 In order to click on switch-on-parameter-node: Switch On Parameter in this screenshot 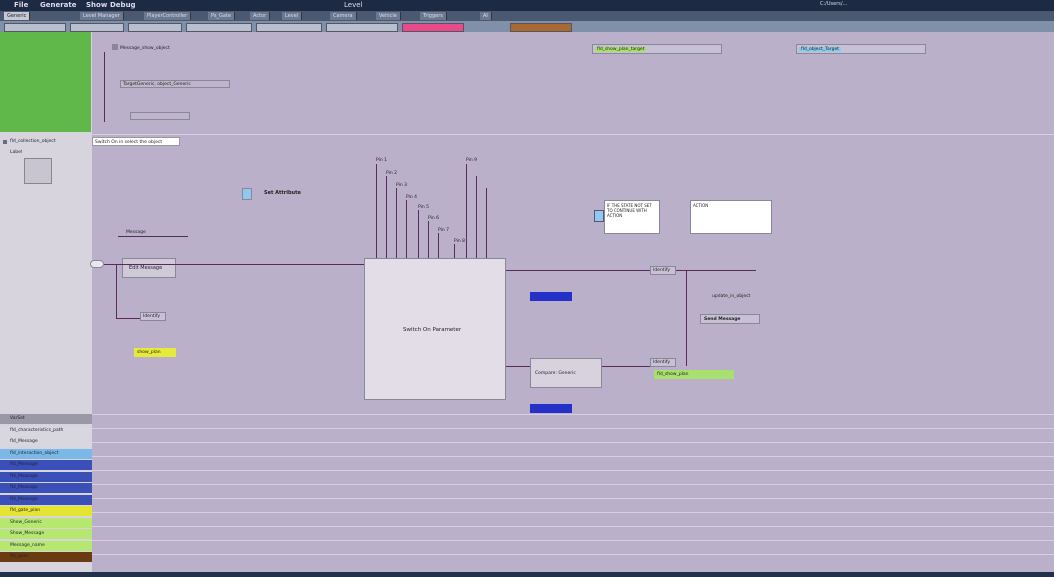, I will do `click(435, 329)`.